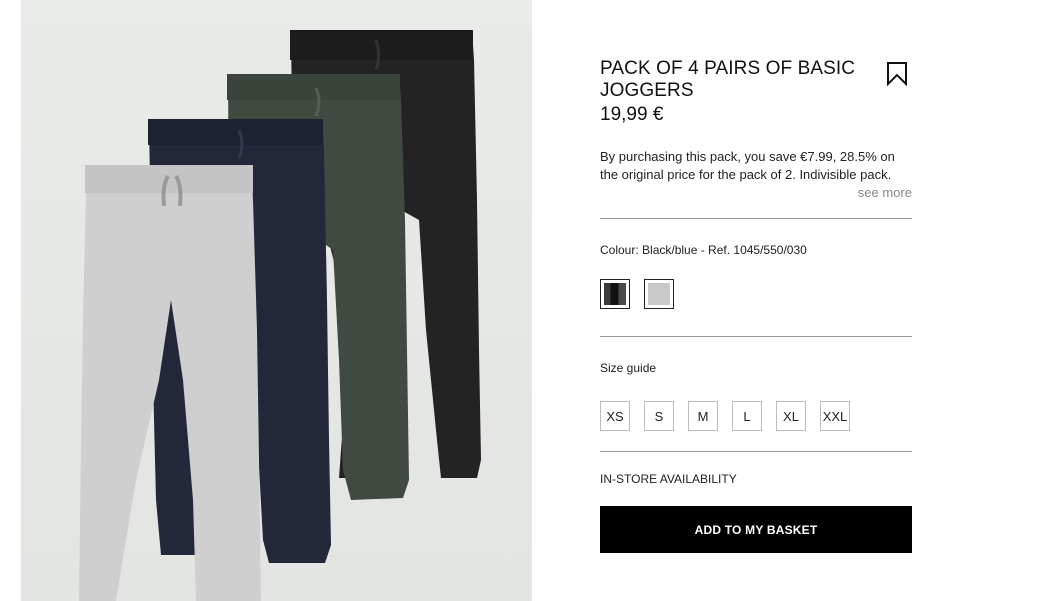 This screenshot has height=601, width=1053. Describe the element at coordinates (791, 416) in the screenshot. I see `size-xl-button: XL` at that location.